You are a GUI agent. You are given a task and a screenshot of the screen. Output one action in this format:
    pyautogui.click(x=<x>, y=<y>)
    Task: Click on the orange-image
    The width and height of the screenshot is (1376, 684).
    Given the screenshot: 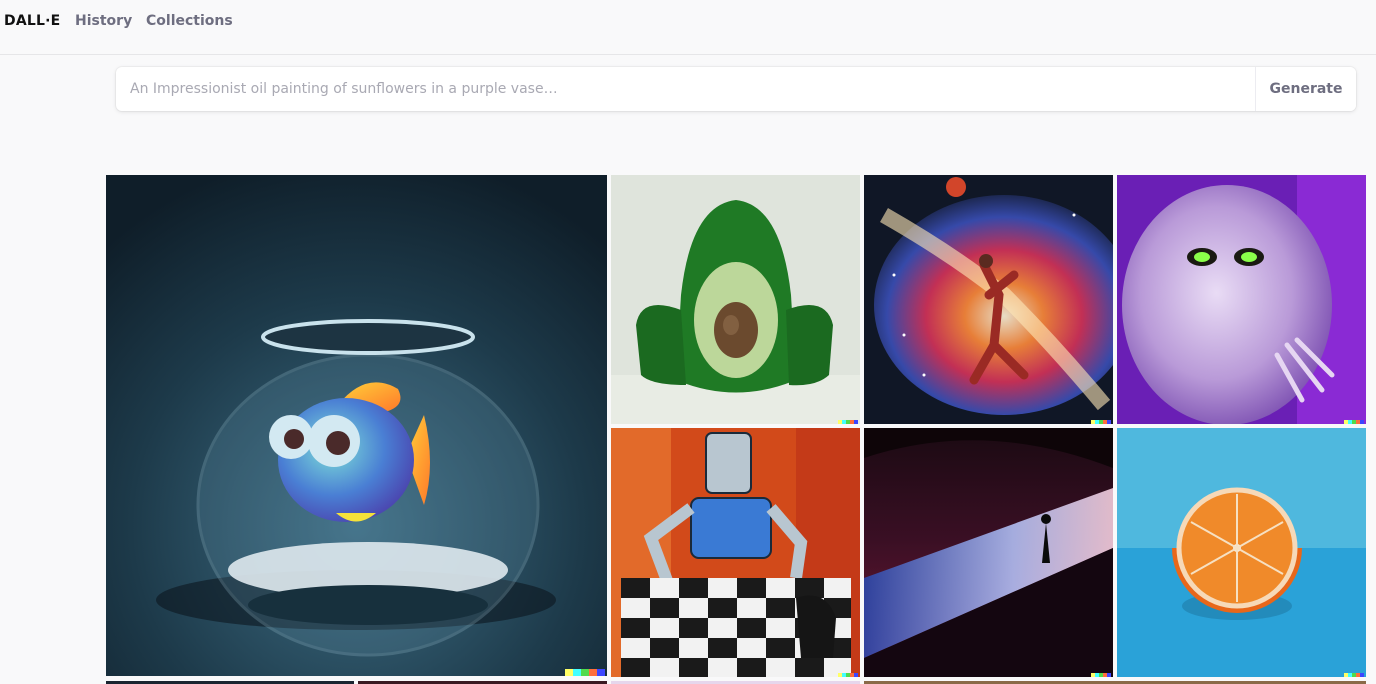 What is the action you would take?
    pyautogui.click(x=1241, y=552)
    